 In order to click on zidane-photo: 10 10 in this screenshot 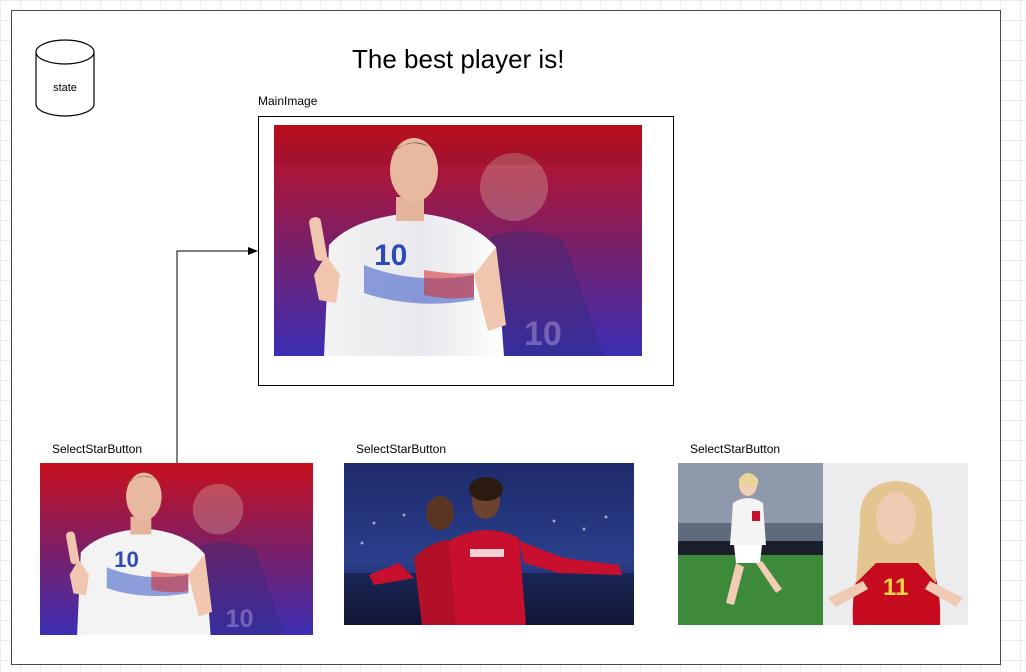, I will do `click(458, 240)`.